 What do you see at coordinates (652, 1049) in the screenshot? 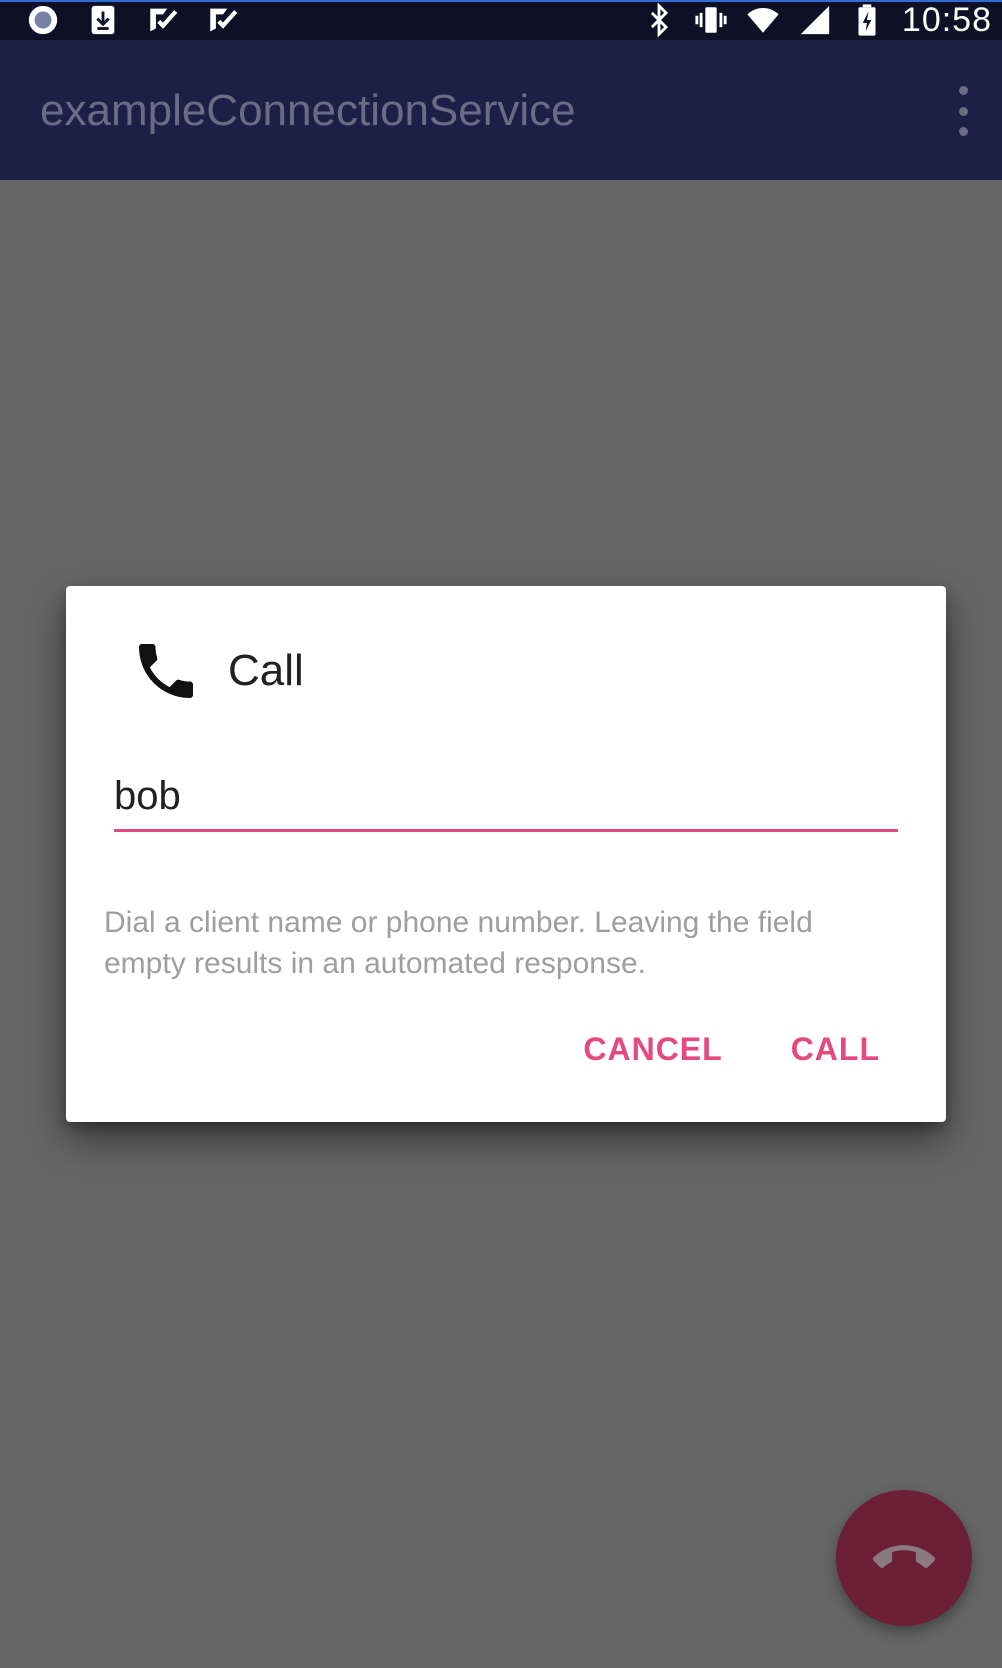
I see `cancel-button: CANCEL` at bounding box center [652, 1049].